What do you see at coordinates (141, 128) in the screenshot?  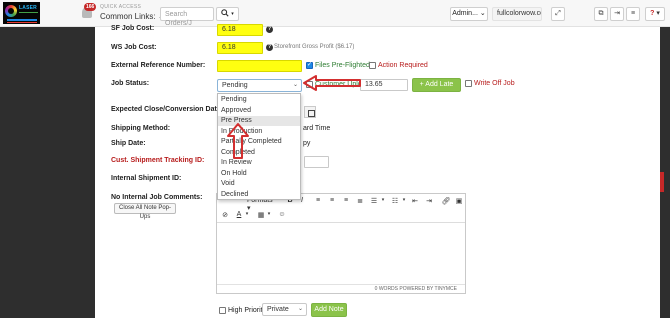 I see `shipping-method-label: Shipping Method:` at bounding box center [141, 128].